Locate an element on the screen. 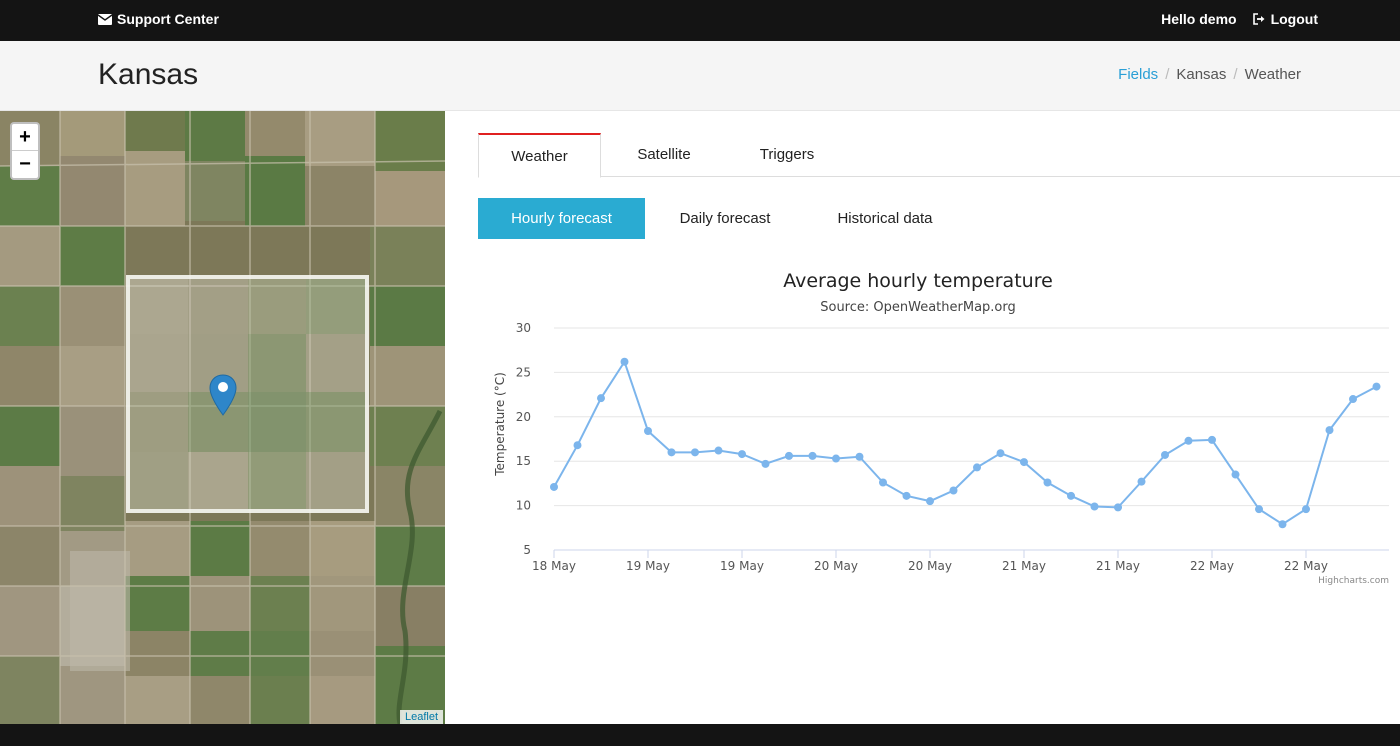 Image resolution: width=1400 pixels, height=746 pixels. page-header: Kansas Fields / Kansas / Weather is located at coordinates (700, 76).